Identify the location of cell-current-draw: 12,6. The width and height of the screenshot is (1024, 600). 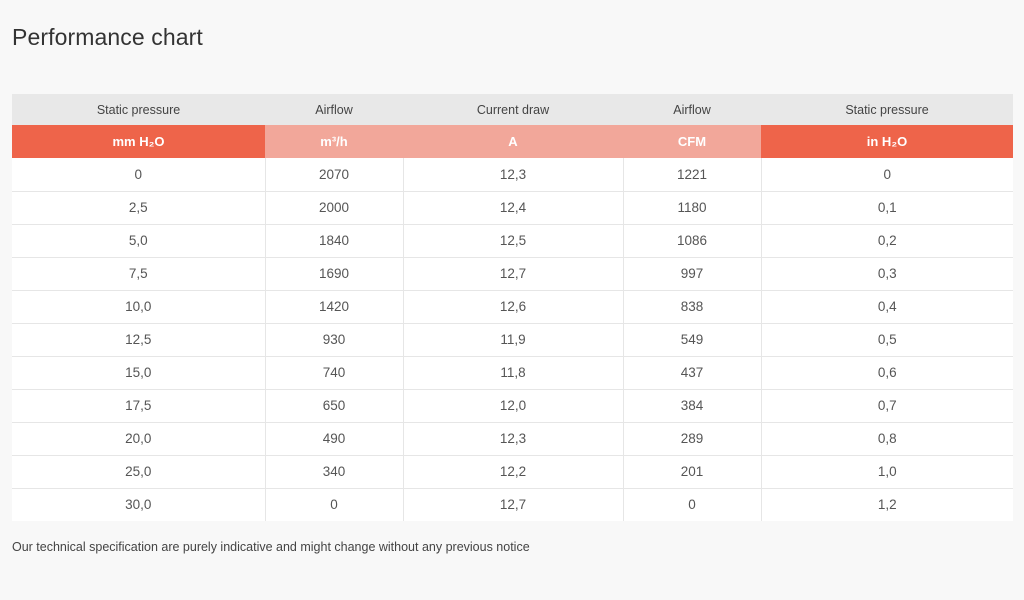
(512, 307).